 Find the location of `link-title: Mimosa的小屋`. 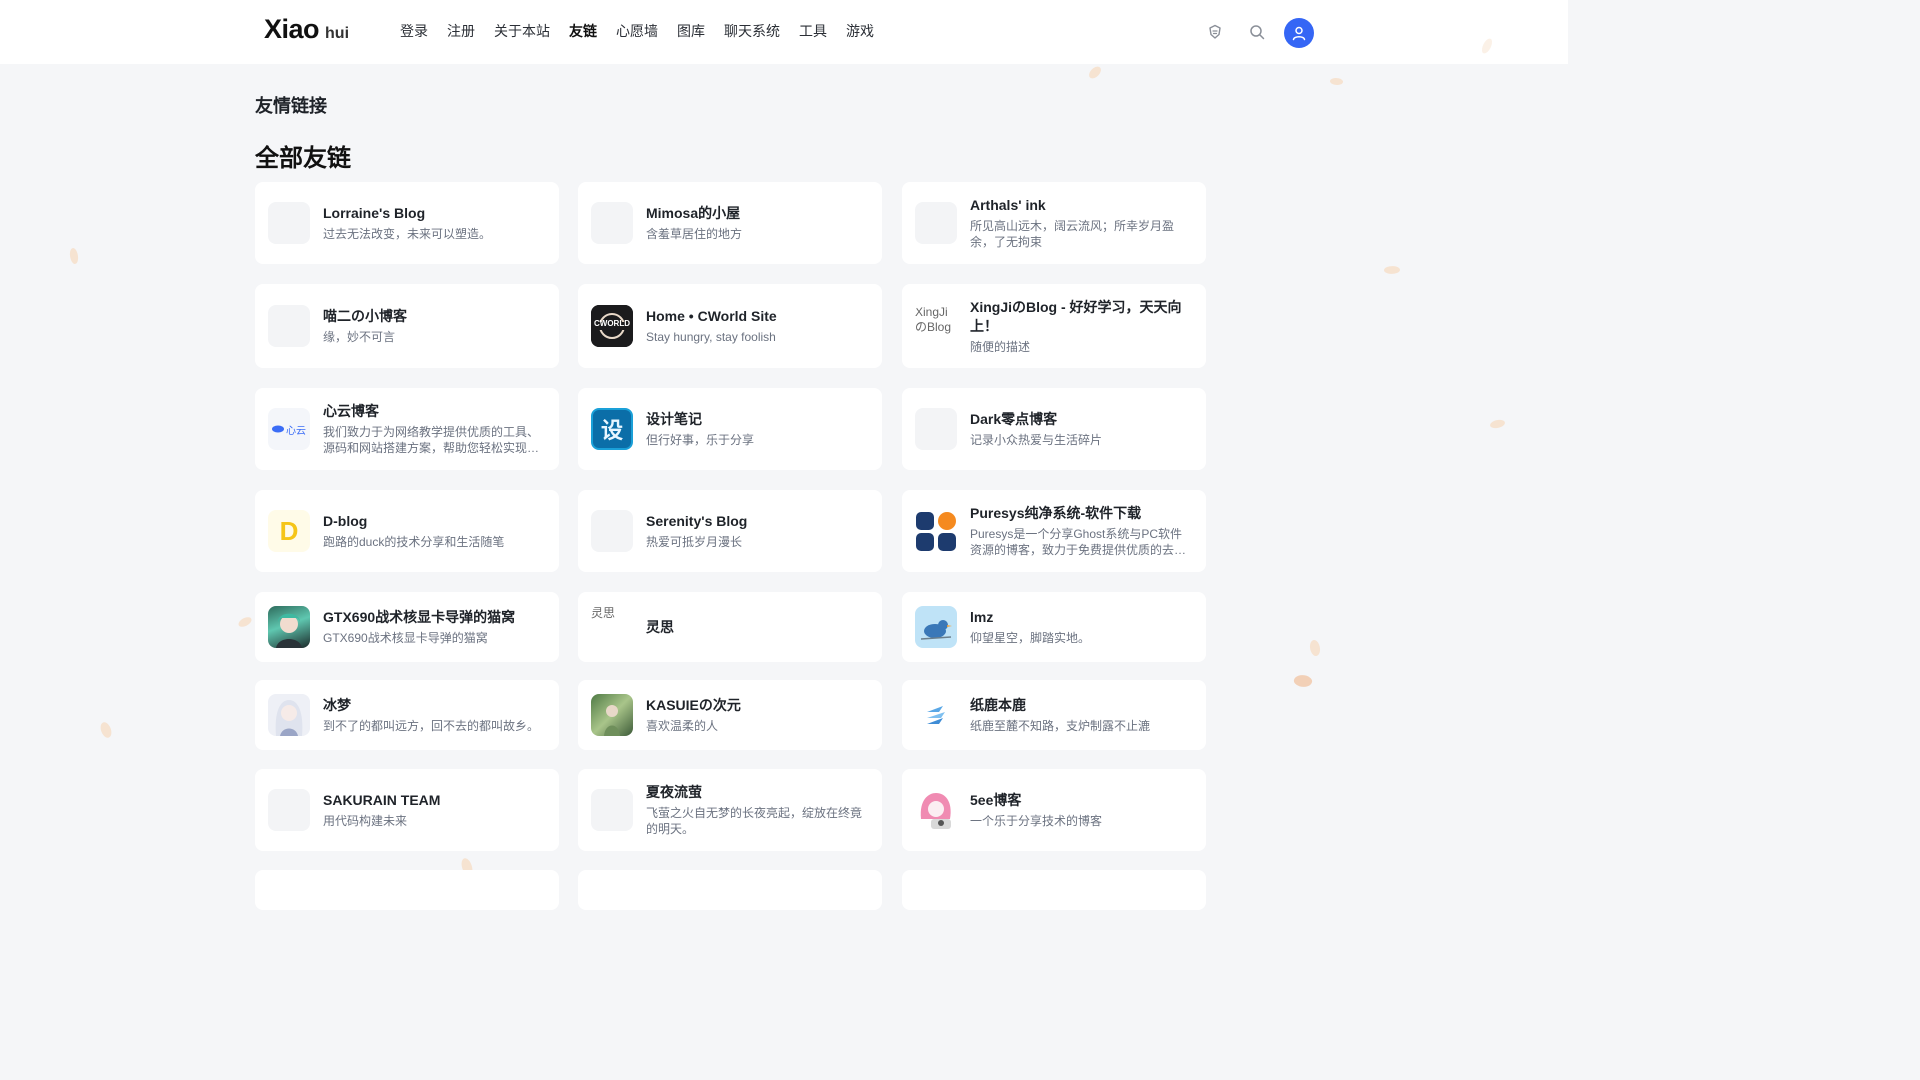

link-title: Mimosa的小屋 is located at coordinates (693, 213).